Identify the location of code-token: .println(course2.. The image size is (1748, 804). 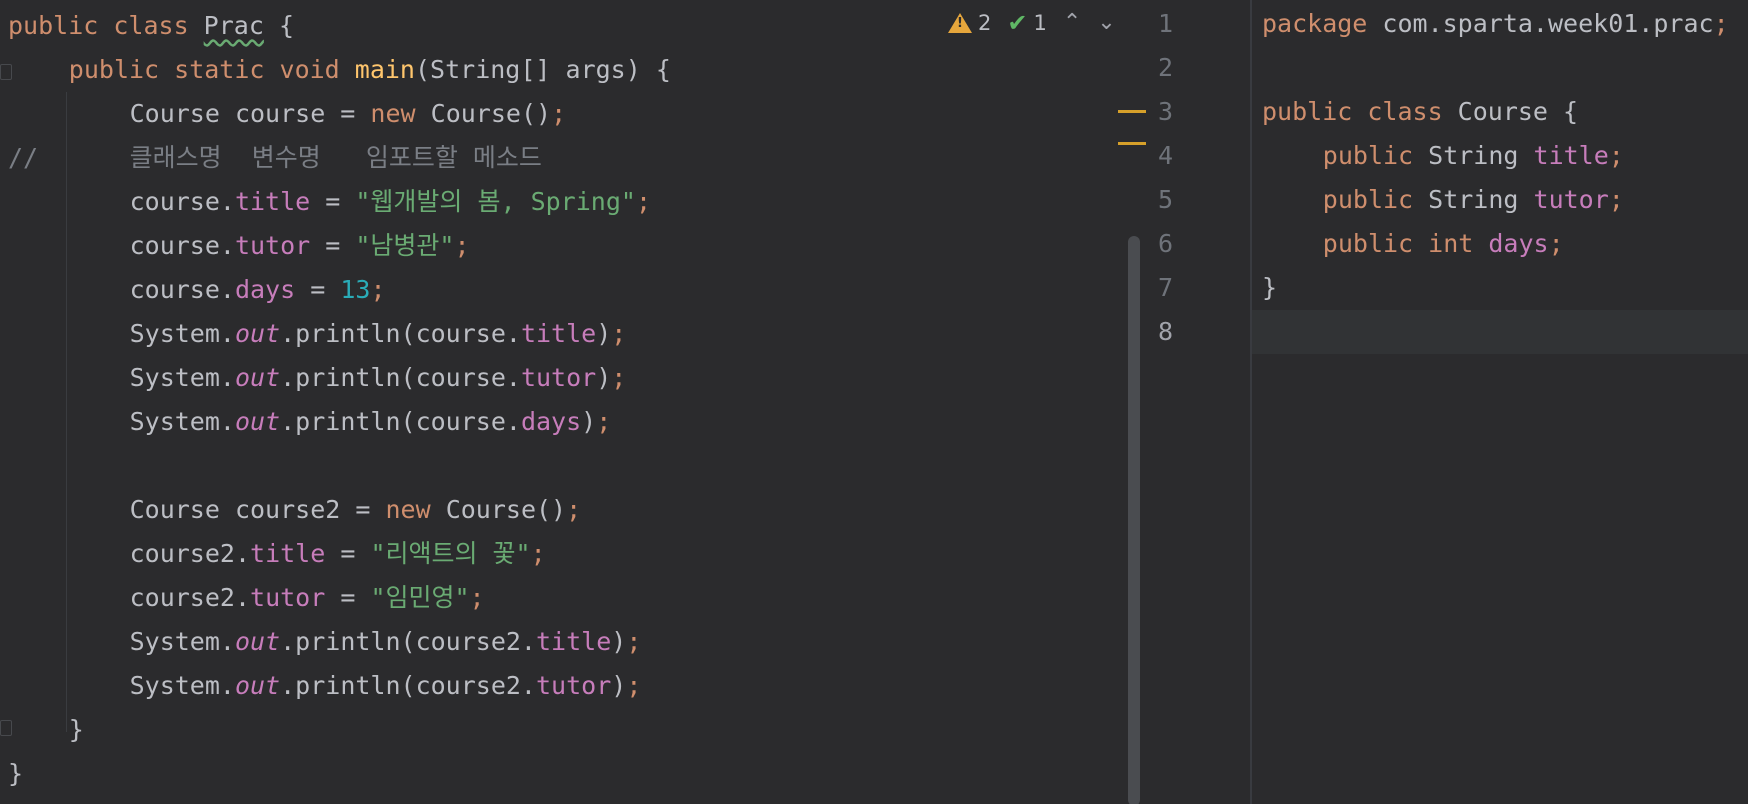
(408, 641).